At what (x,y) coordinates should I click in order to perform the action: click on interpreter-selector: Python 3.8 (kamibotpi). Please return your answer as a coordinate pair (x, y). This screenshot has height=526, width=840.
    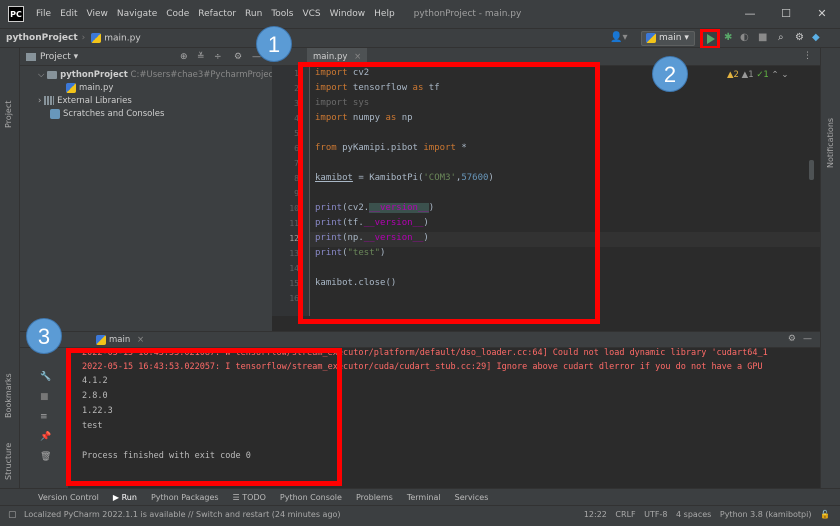
    Looking at the image, I should click on (766, 514).